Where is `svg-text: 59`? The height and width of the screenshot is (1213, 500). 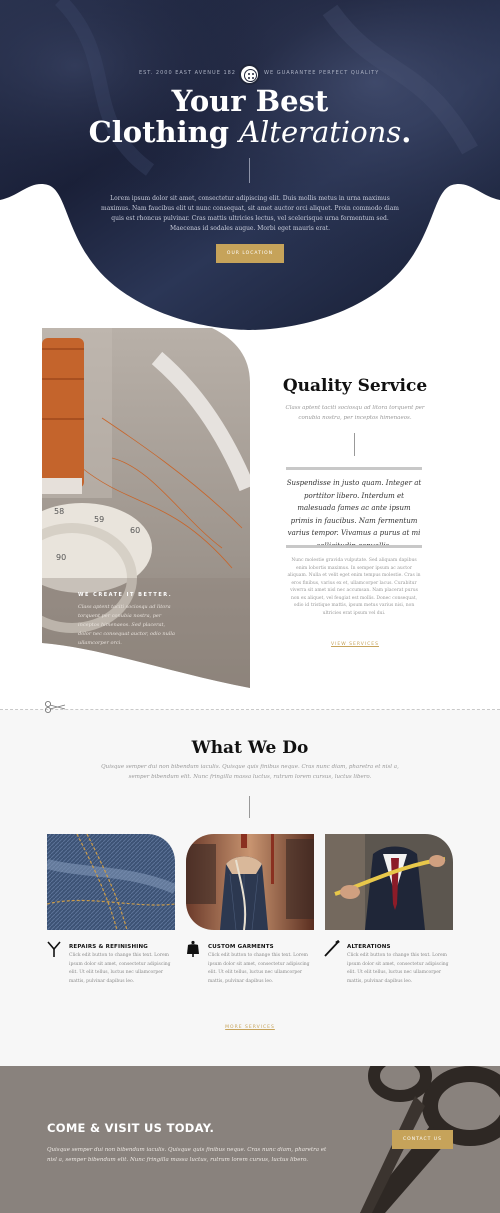 svg-text: 59 is located at coordinates (99, 519).